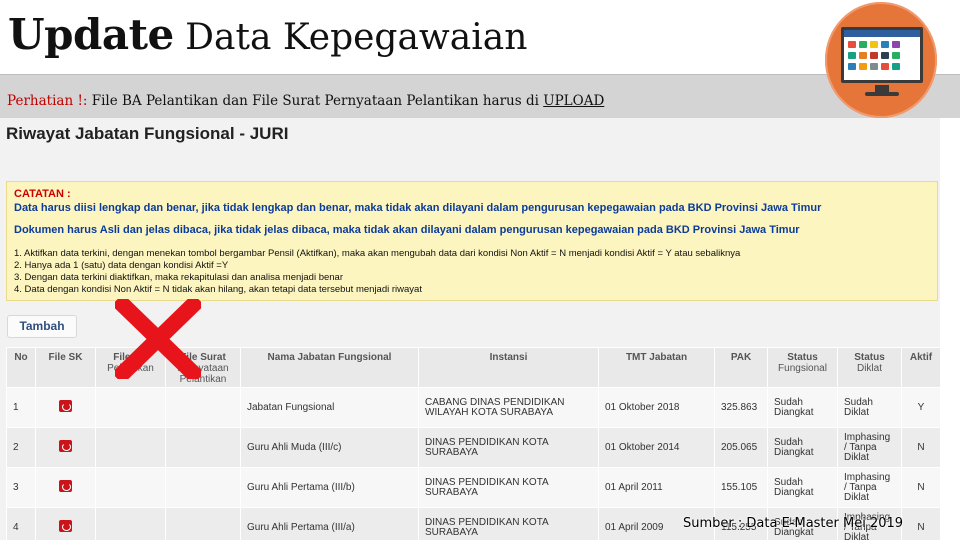  I want to click on tambah-button: Tambah, so click(42, 326).